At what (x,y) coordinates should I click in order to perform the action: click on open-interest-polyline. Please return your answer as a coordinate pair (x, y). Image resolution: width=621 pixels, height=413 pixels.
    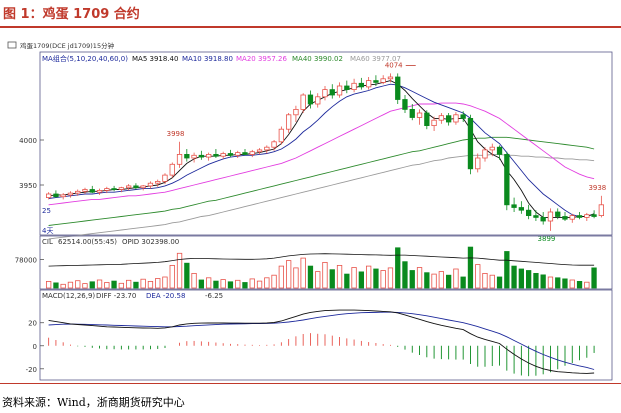
    Looking at the image, I should click on (321, 260).